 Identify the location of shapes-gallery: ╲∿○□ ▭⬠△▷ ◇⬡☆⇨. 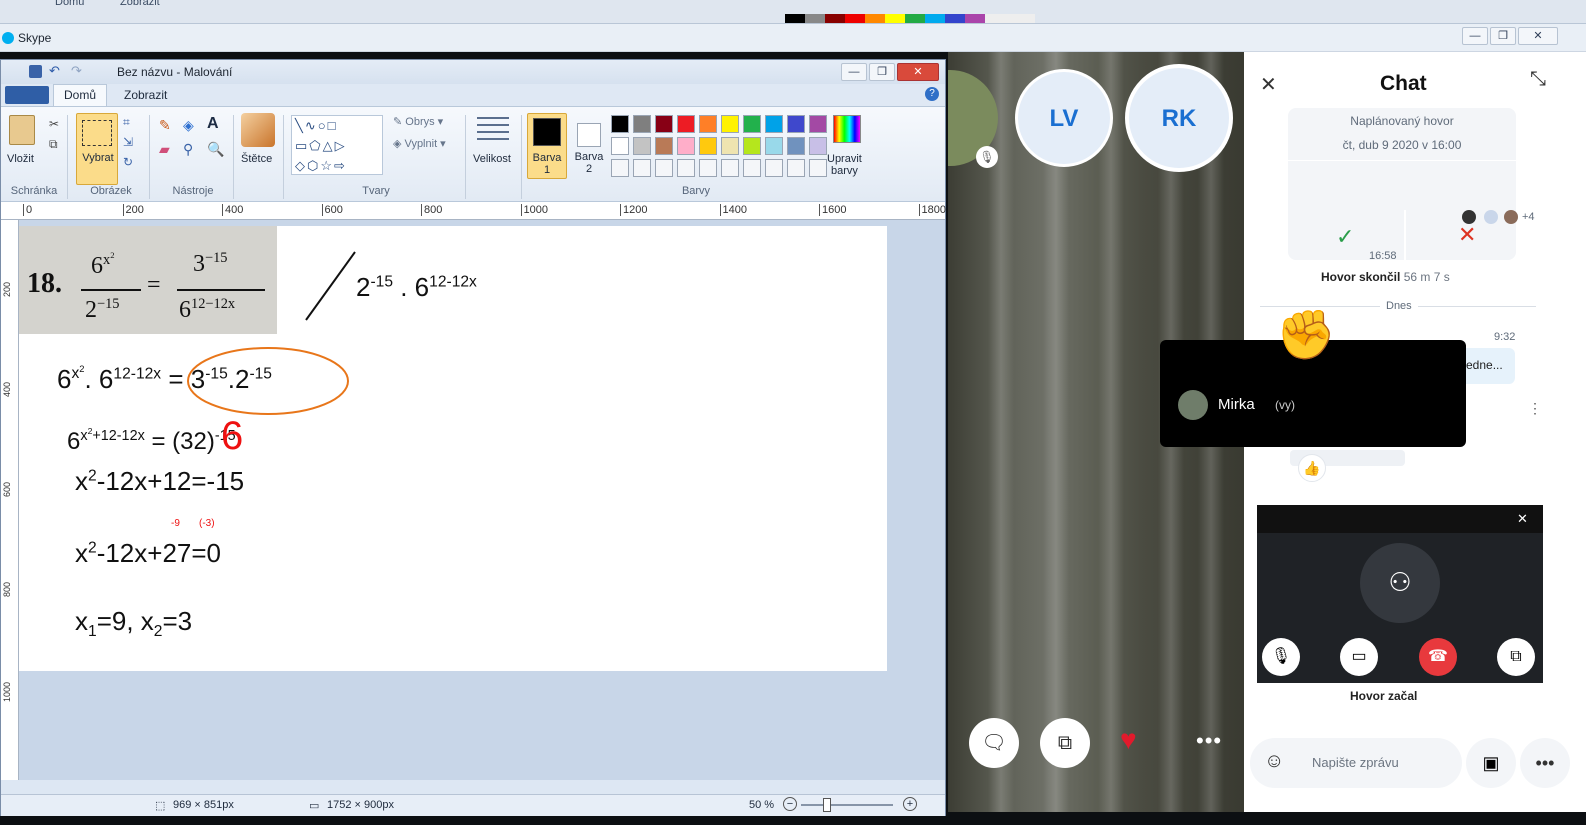
(337, 145).